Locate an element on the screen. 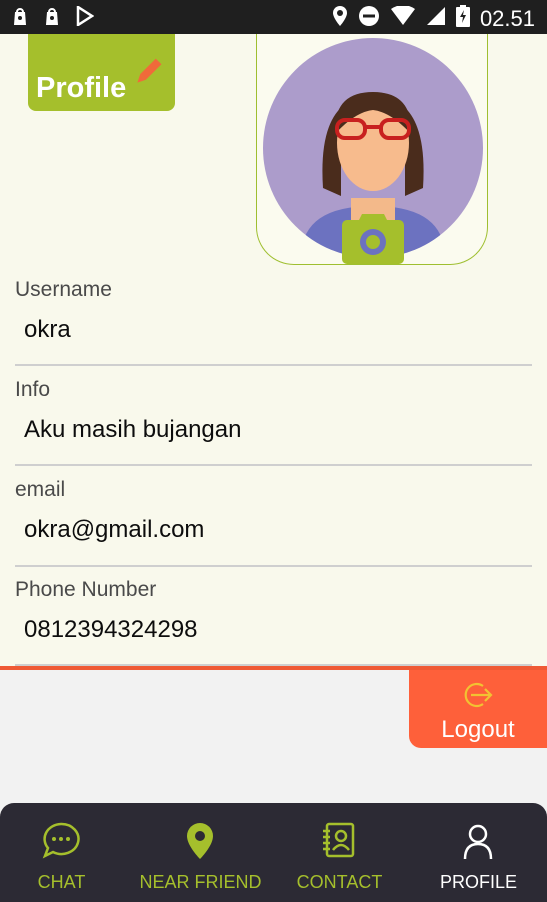  play-store-icon is located at coordinates (85, 17).